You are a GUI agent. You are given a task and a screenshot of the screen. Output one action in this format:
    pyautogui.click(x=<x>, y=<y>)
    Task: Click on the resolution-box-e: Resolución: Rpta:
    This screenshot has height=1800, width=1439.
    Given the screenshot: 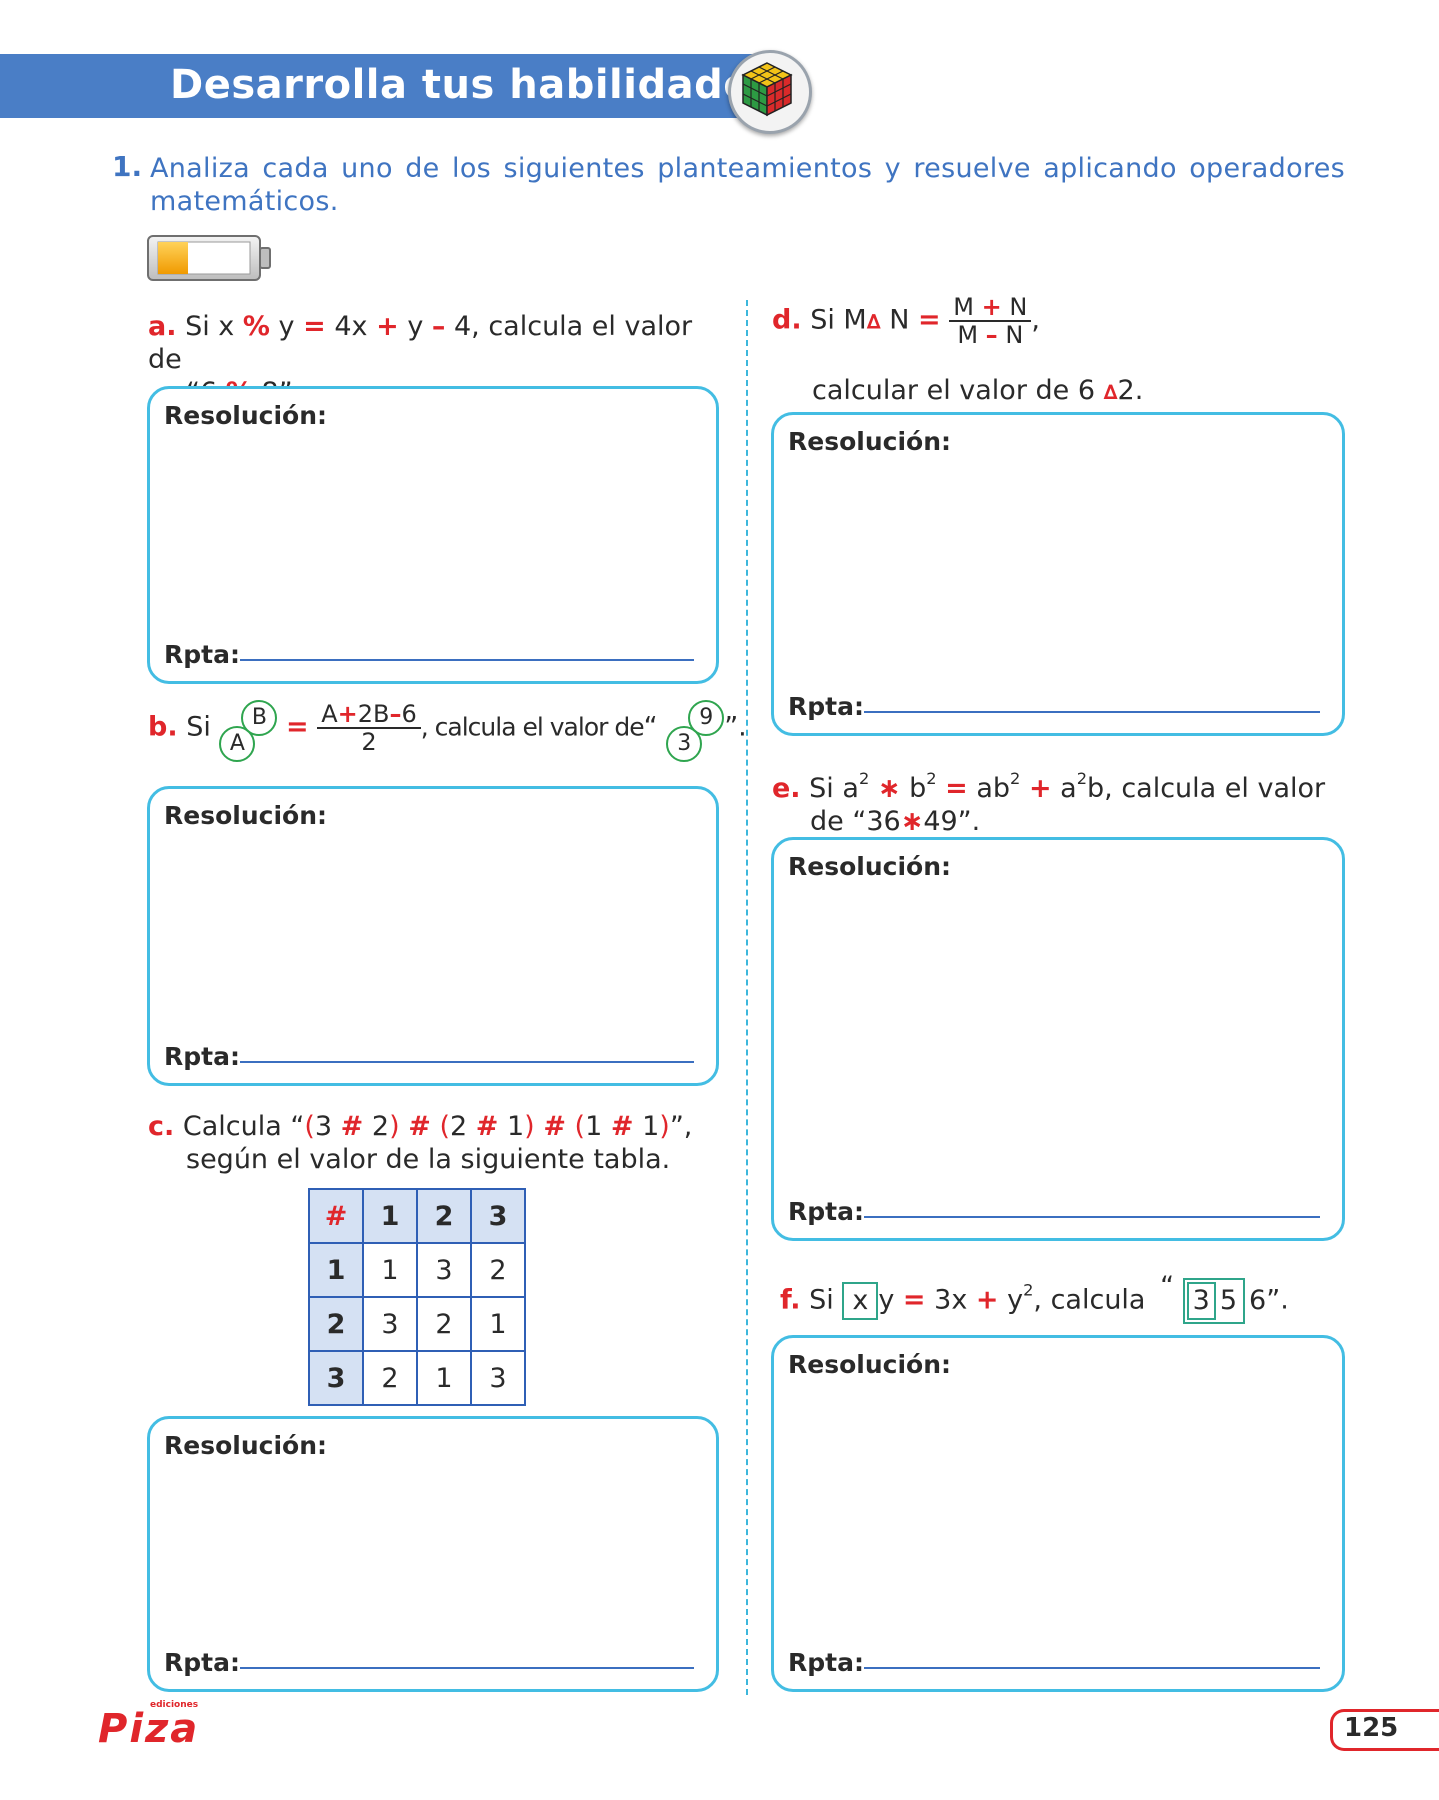 What is the action you would take?
    pyautogui.click(x=1058, y=1039)
    